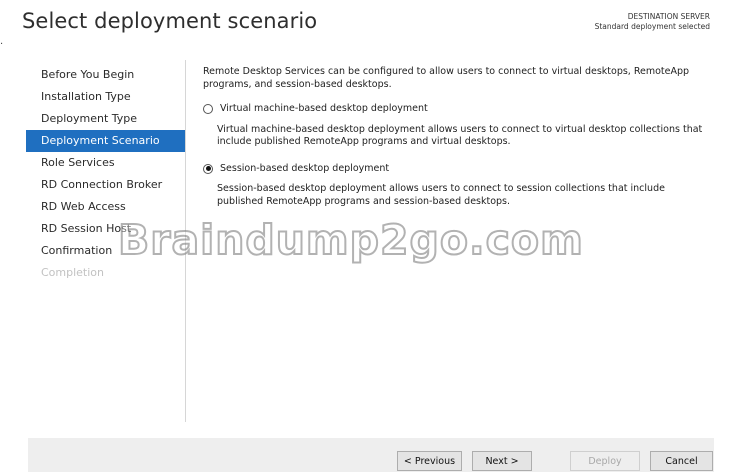 The image size is (730, 475). I want to click on session-based-radio-button, so click(208, 168).